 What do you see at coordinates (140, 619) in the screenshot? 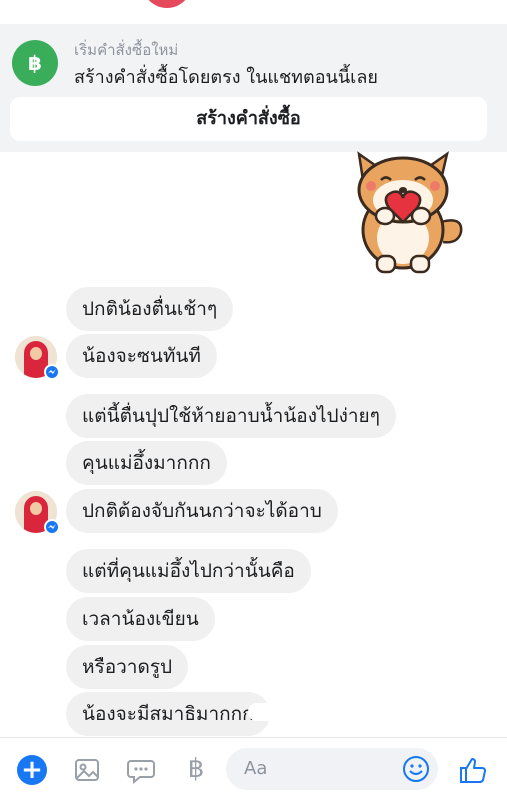
I see `message-bubble: เวลาน้องเขียน` at bounding box center [140, 619].